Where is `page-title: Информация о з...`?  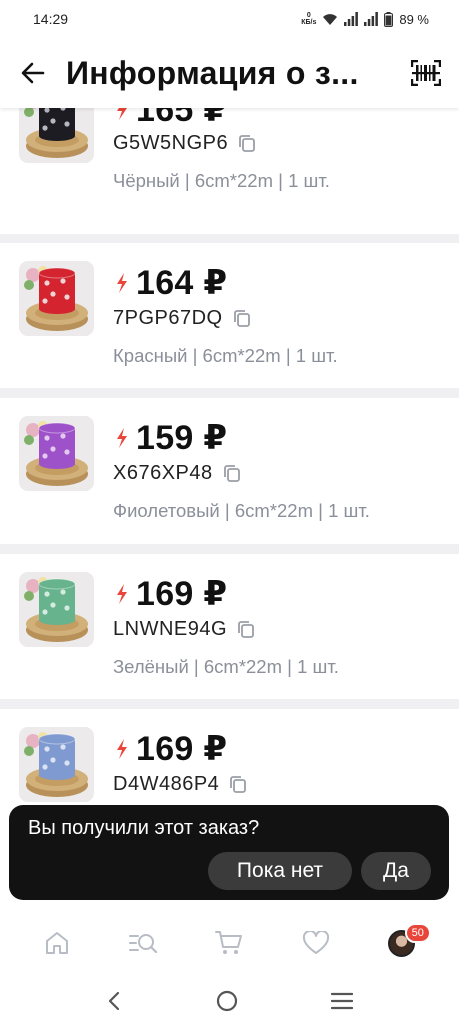 page-title: Информация о з... is located at coordinates (212, 72).